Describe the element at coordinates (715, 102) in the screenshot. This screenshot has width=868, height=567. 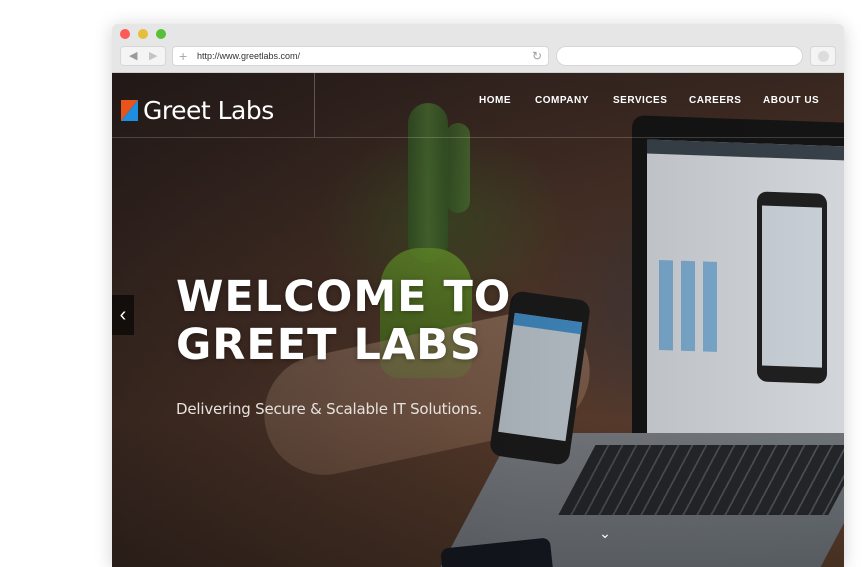
I see `nav-careers: CAREERS` at that location.